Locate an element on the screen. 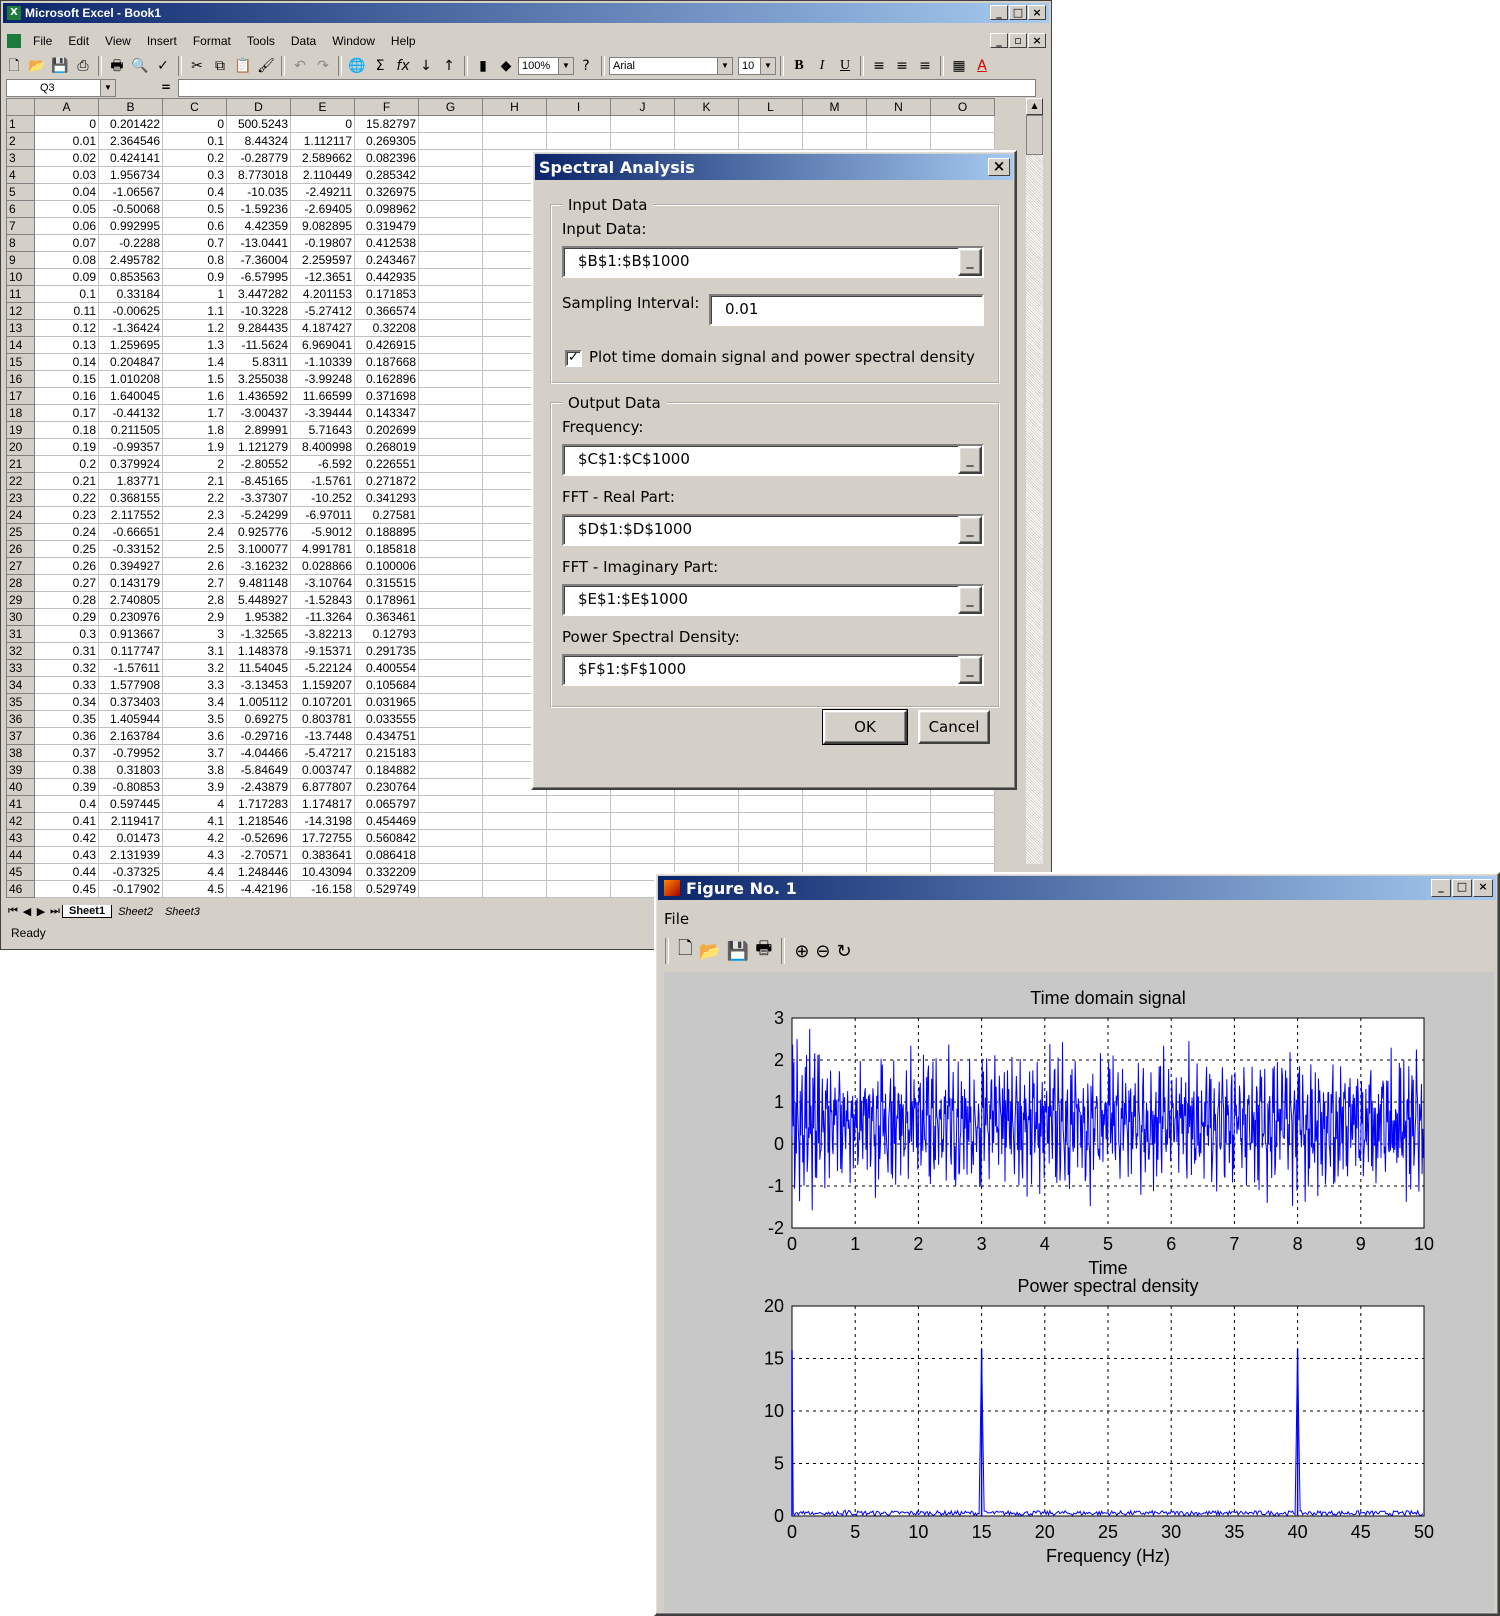 This screenshot has width=1500, height=1616. cell: 1.83771 is located at coordinates (130, 481).